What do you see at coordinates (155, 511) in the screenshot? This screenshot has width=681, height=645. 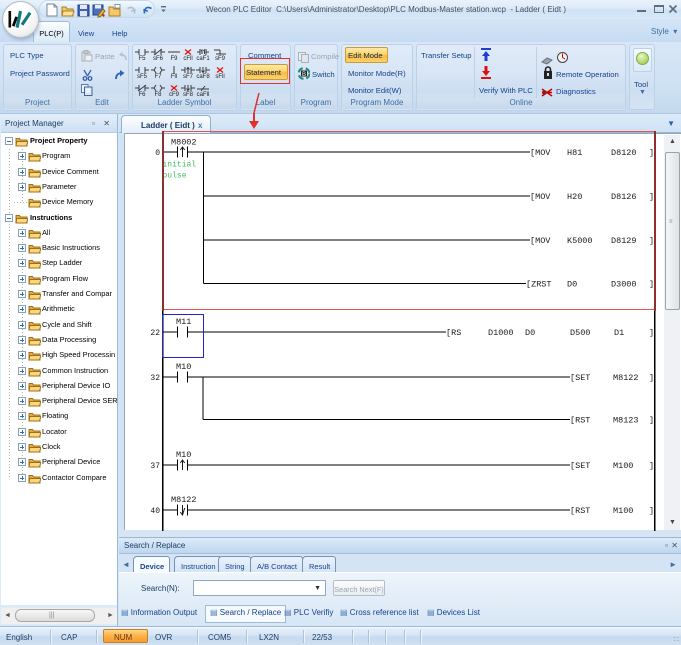 I see `svg-text: 40` at bounding box center [155, 511].